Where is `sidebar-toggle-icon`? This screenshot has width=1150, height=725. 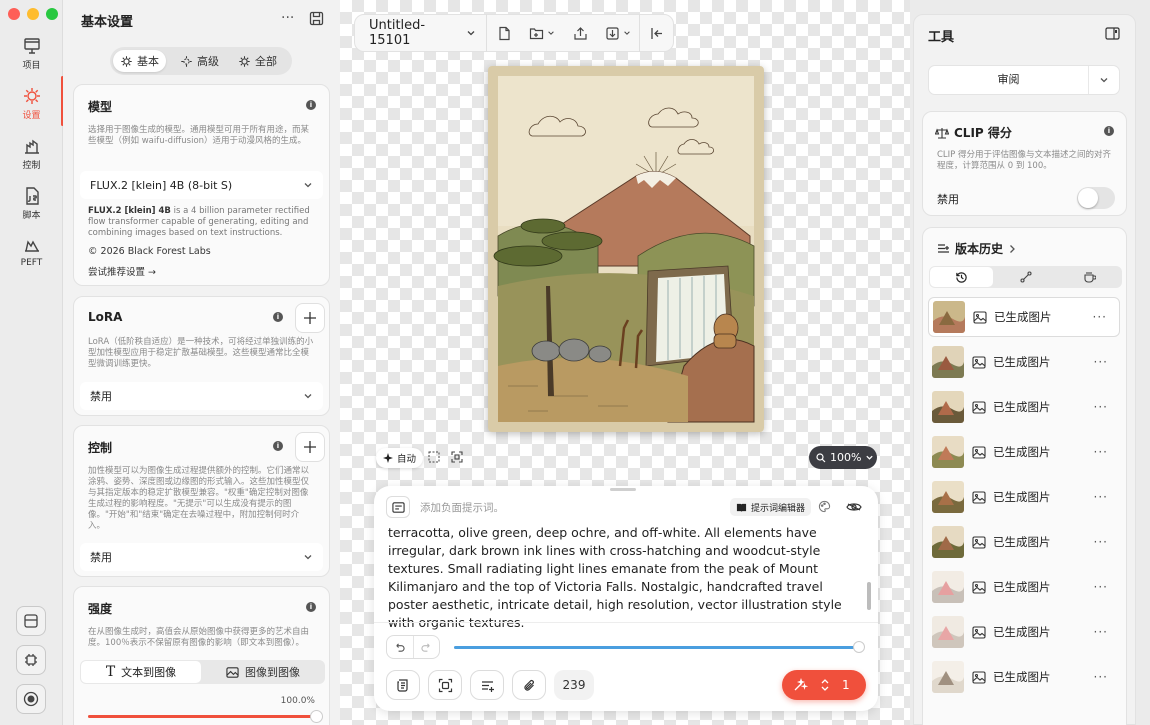 sidebar-toggle-icon is located at coordinates (1112, 33).